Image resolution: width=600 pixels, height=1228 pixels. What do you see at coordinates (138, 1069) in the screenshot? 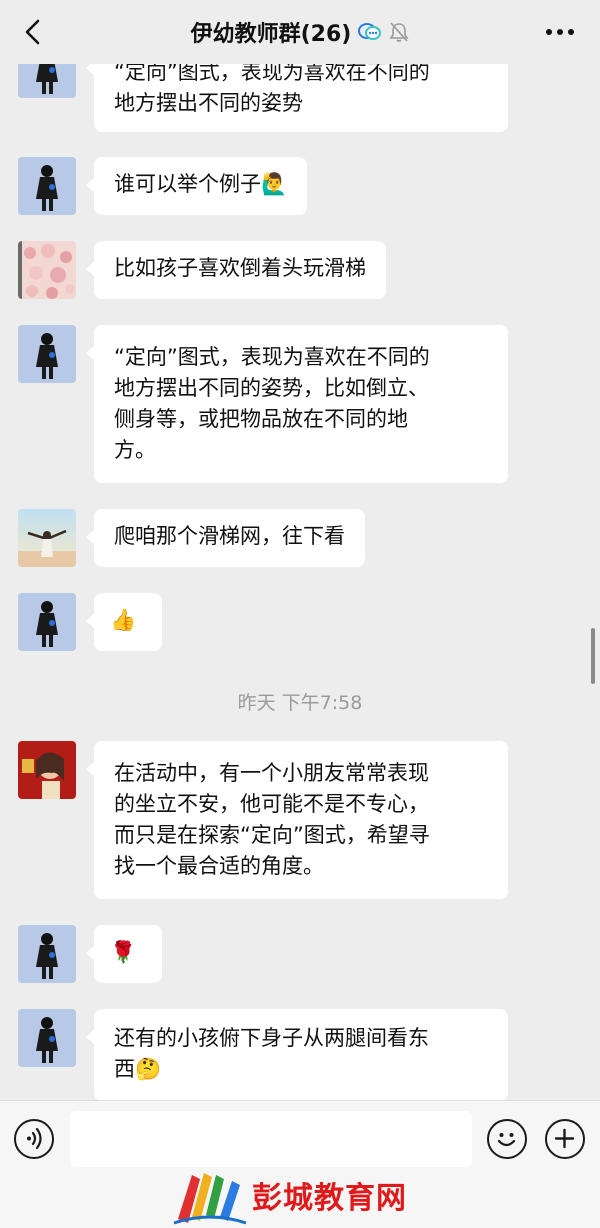
I see `message-line: 西🤔` at bounding box center [138, 1069].